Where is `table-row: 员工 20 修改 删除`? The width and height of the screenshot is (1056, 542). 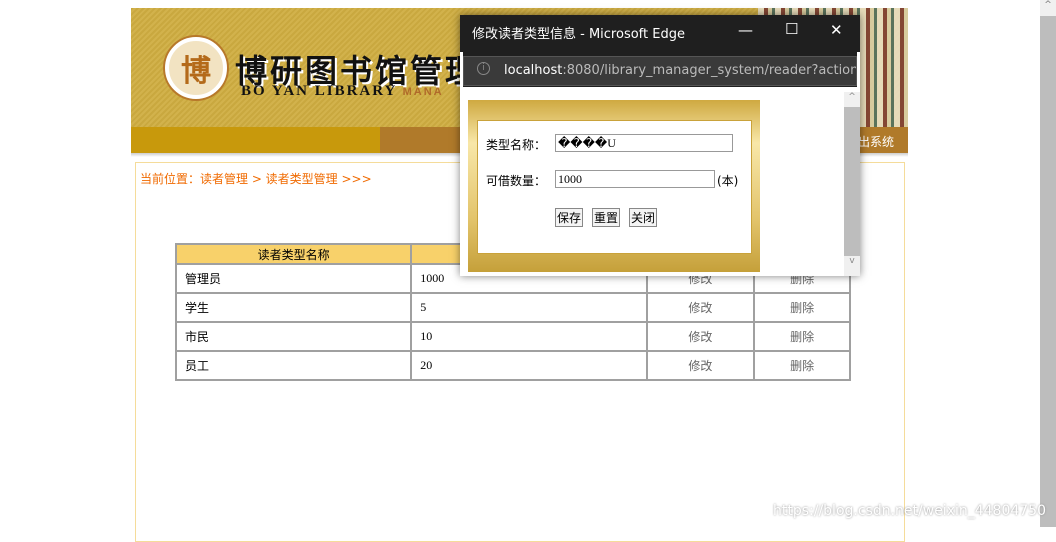
table-row: 员工 20 修改 删除 is located at coordinates (512, 365).